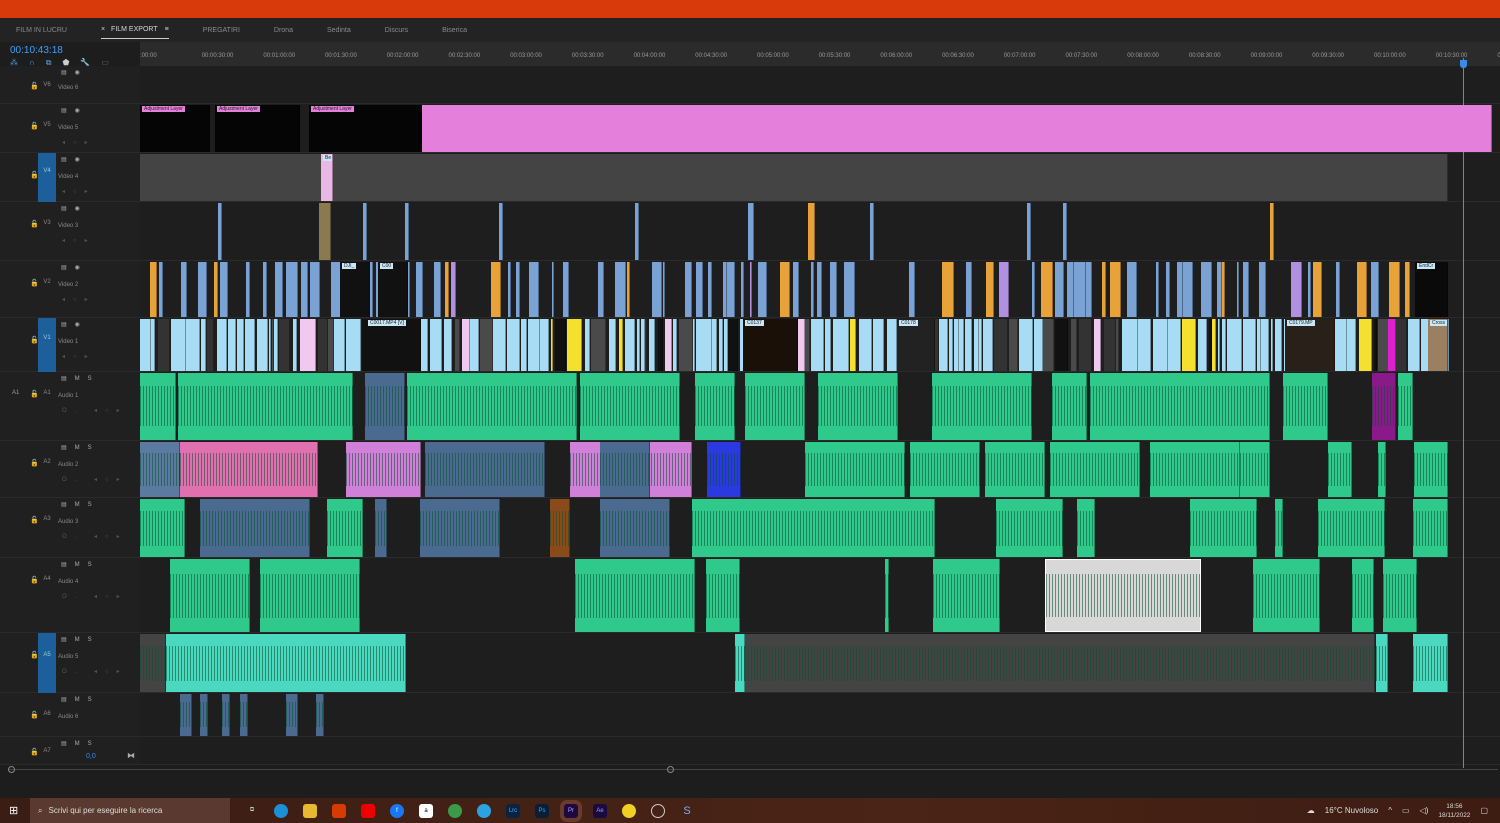  Describe the element at coordinates (70, 177) in the screenshot. I see `track-header-v4: 🔓 V4 ▤◉ Video 4 ◂○▸` at that location.